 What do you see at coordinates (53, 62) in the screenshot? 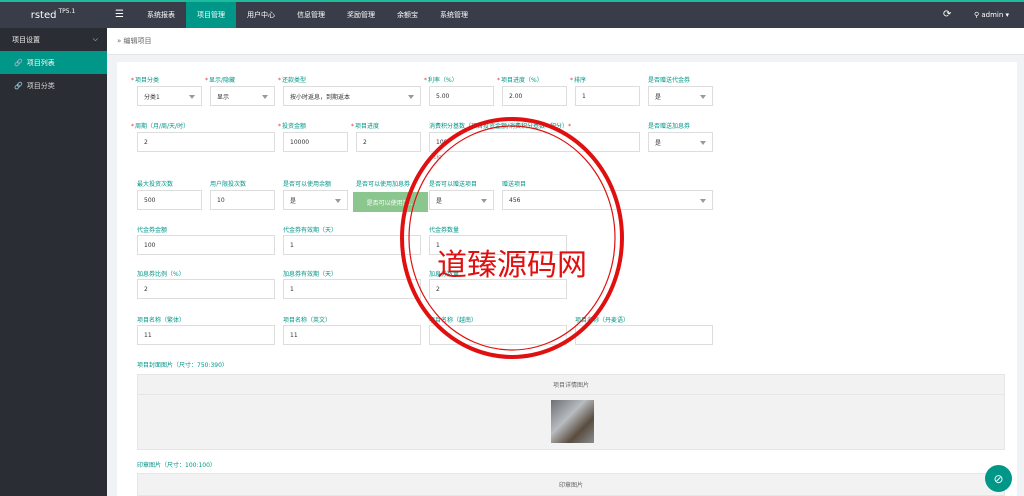
I see `sidebar-item-project-list: 🔗 项目列表` at bounding box center [53, 62].